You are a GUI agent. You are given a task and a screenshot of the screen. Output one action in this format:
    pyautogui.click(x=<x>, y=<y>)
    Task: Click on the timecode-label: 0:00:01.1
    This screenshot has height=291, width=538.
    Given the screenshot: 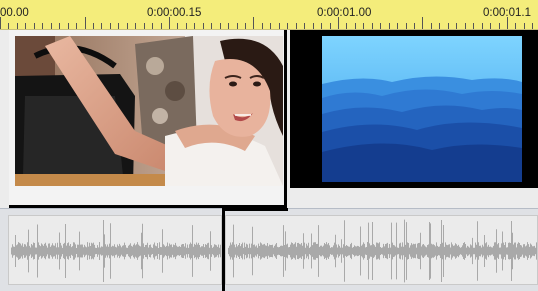 What is the action you would take?
    pyautogui.click(x=507, y=13)
    